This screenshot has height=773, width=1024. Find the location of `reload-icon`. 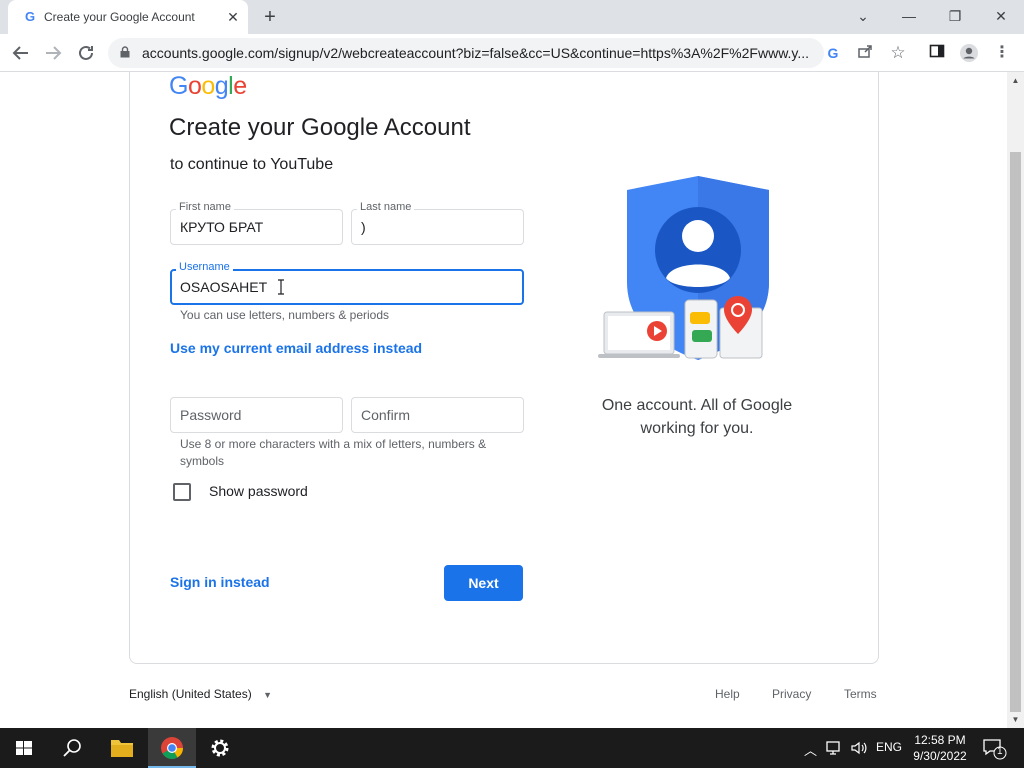

reload-icon is located at coordinates (86, 53).